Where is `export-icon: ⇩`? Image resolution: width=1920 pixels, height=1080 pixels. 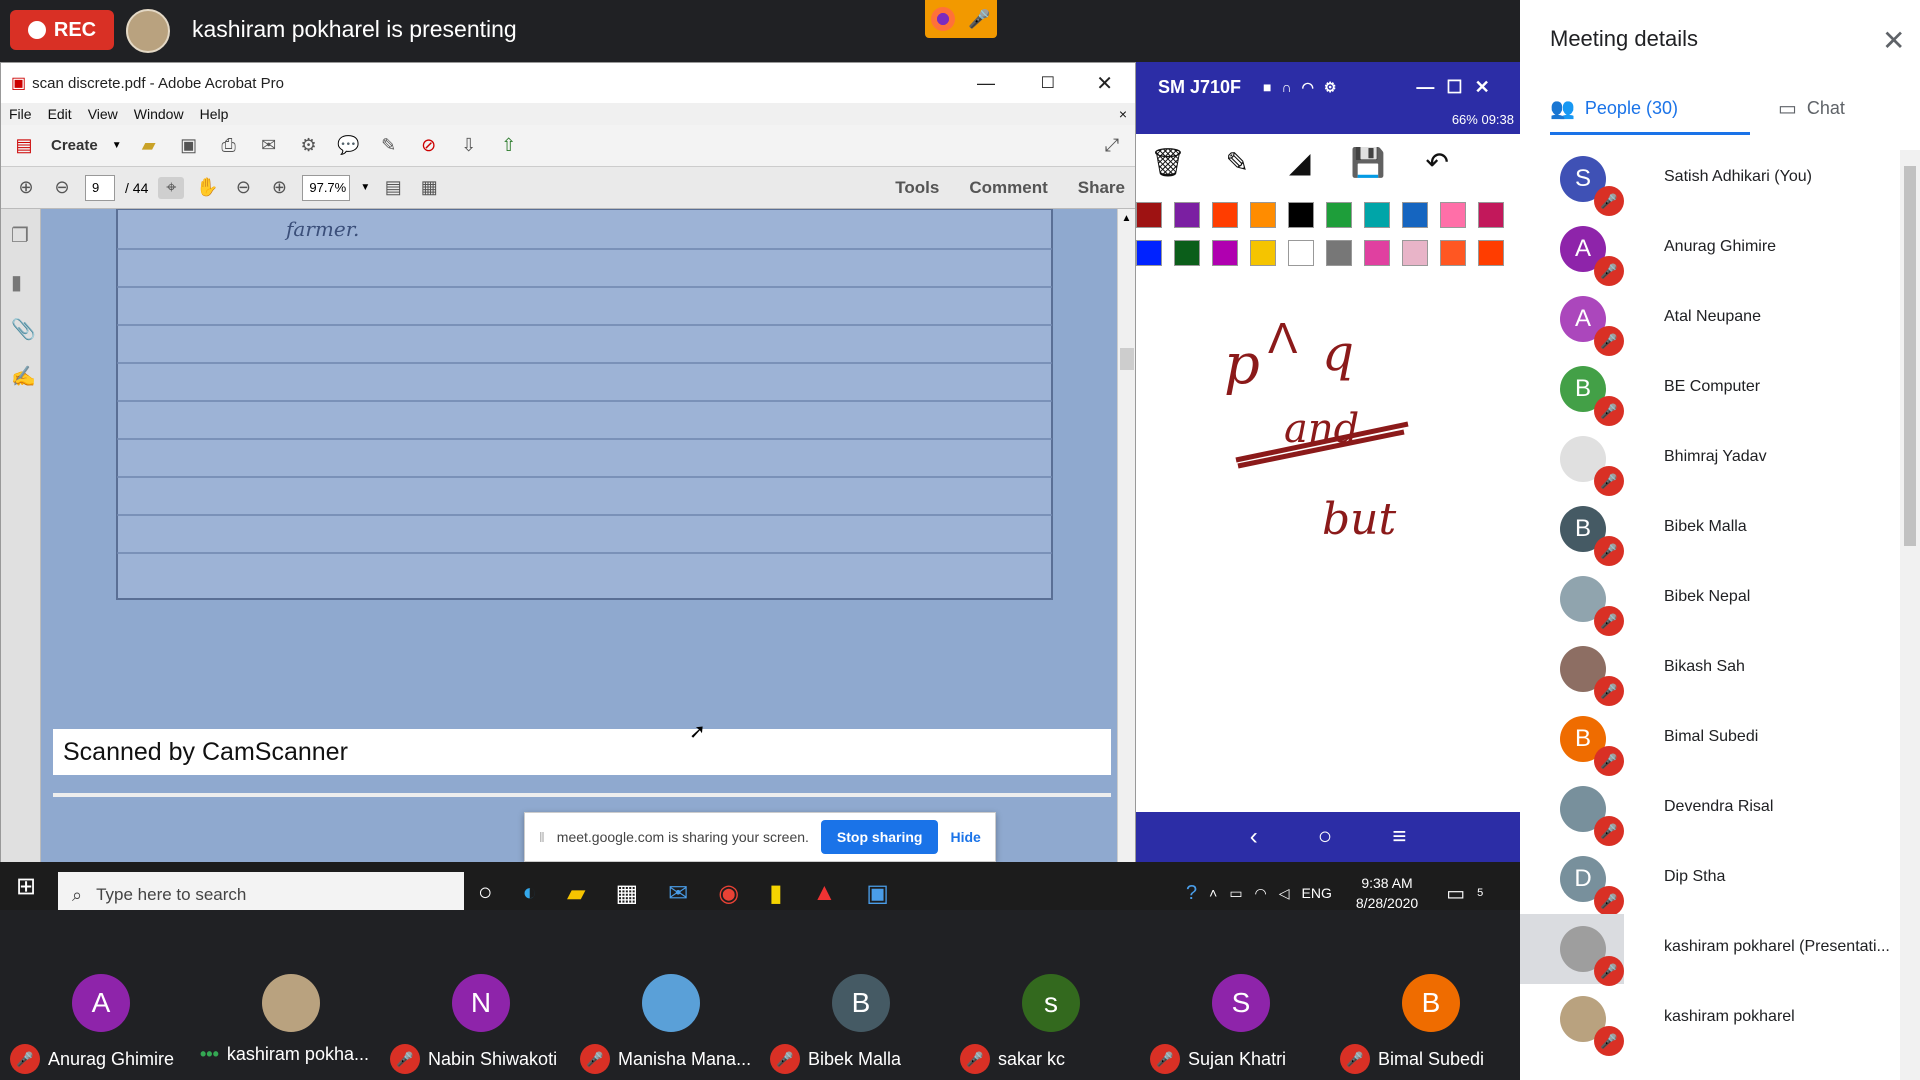 export-icon: ⇩ is located at coordinates (469, 146).